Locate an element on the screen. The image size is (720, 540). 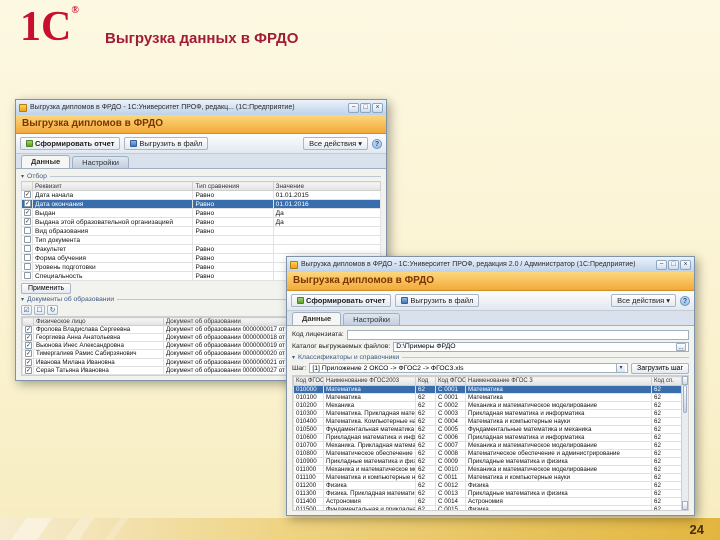
check-all-icon: ☑ is located at coordinates (26, 309).